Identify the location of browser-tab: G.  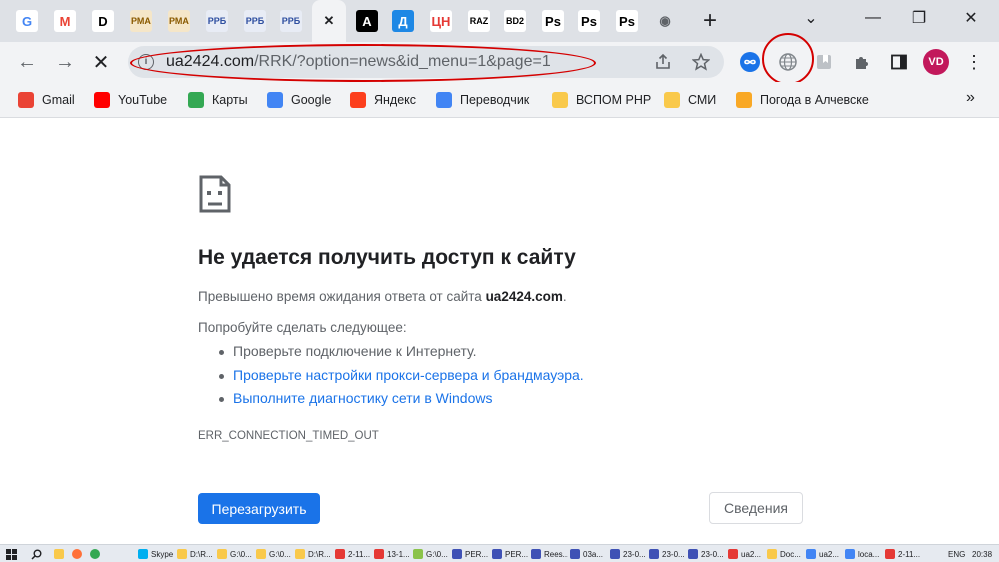
(27, 21).